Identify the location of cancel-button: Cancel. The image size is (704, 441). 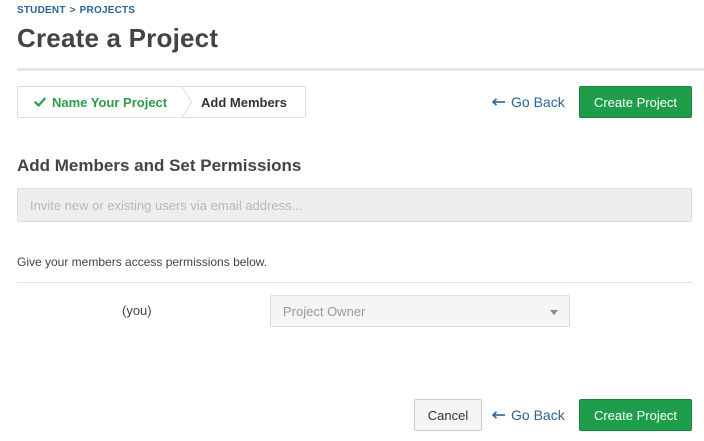
(448, 415).